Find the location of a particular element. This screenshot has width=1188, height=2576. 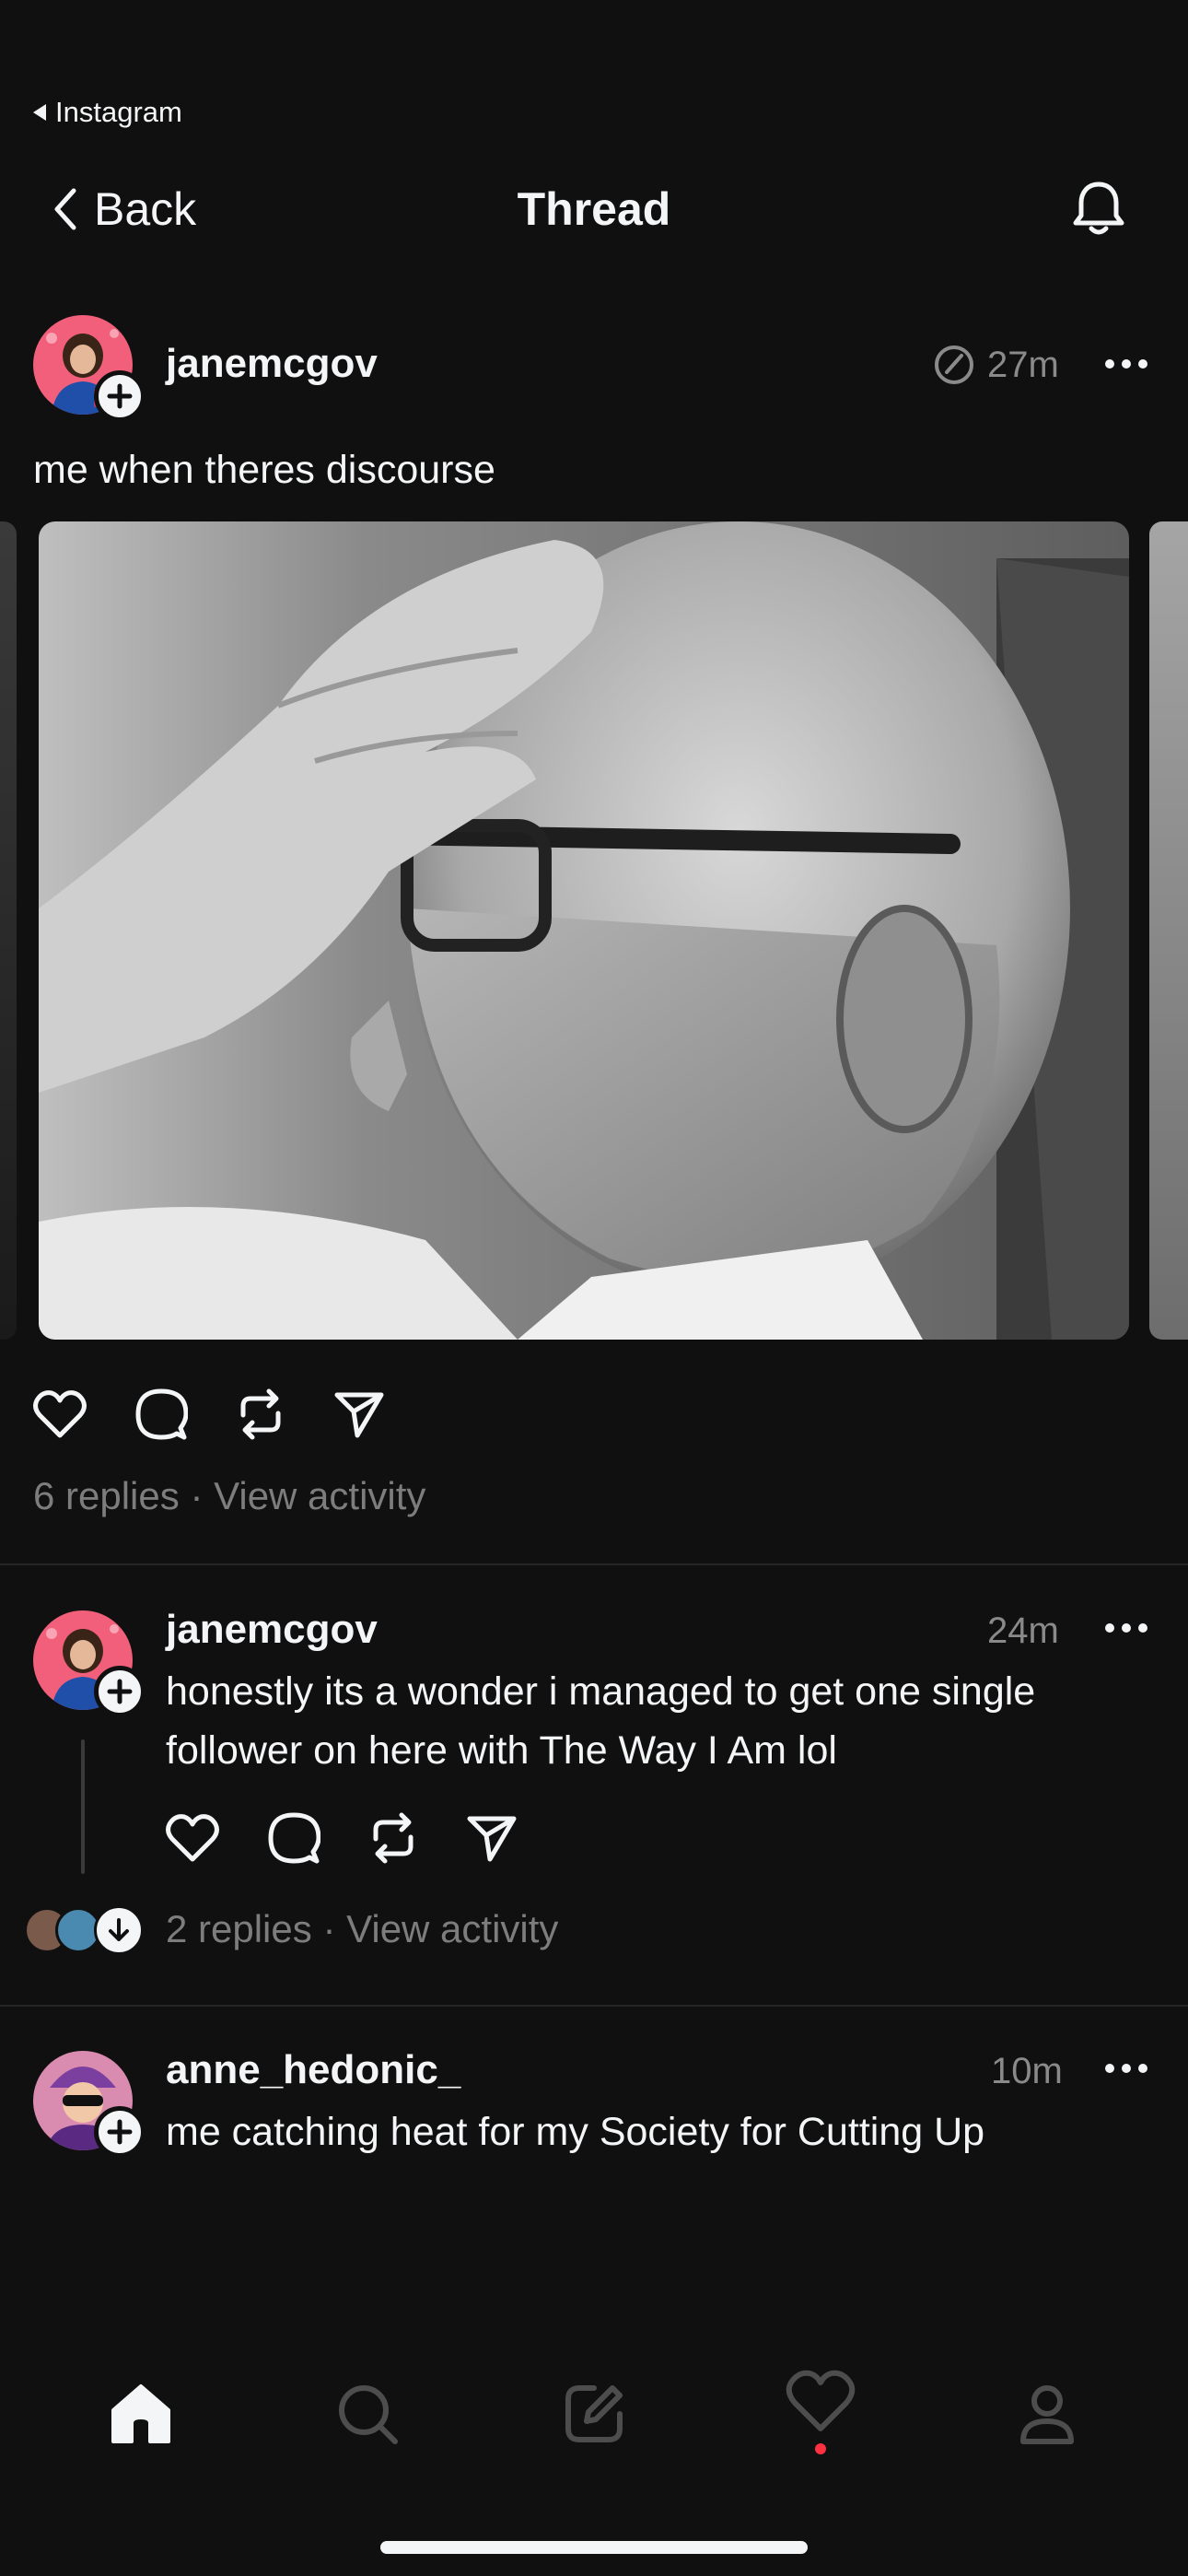

activity-tab is located at coordinates (821, 2414).